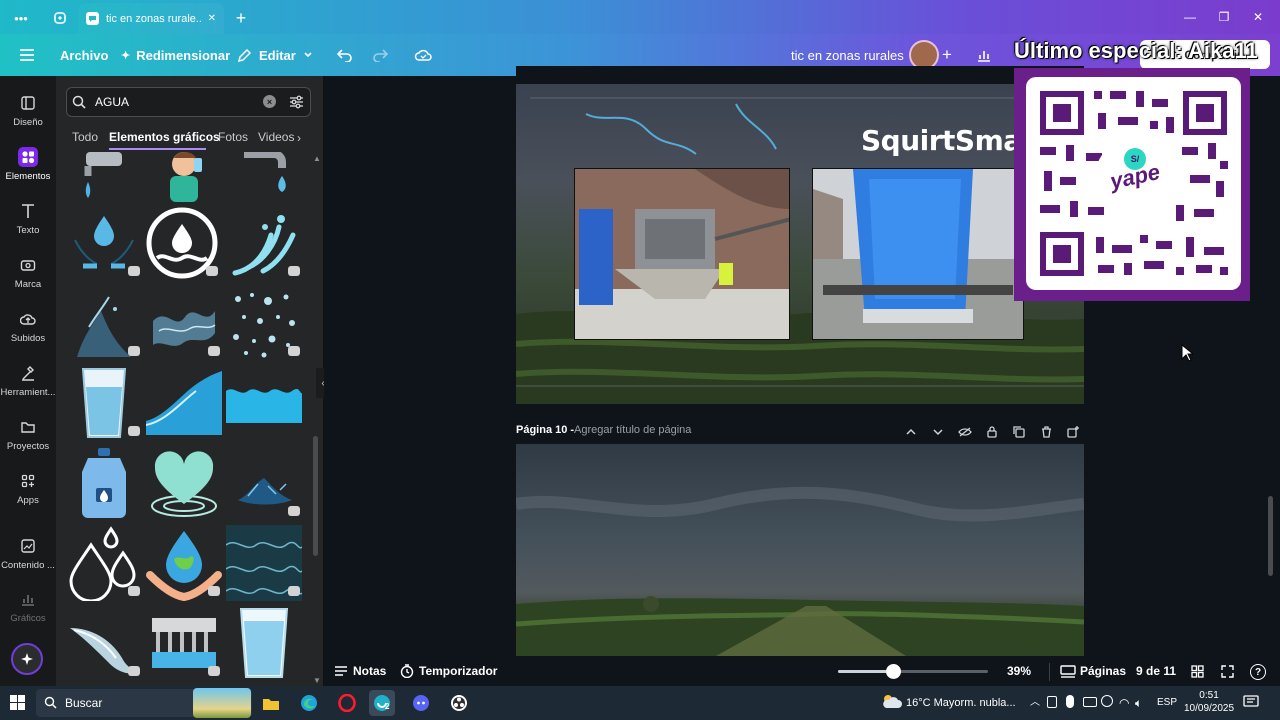 The image size is (1280, 720). What do you see at coordinates (28, 110) in the screenshot?
I see `rail-item-diseno: Diseño` at bounding box center [28, 110].